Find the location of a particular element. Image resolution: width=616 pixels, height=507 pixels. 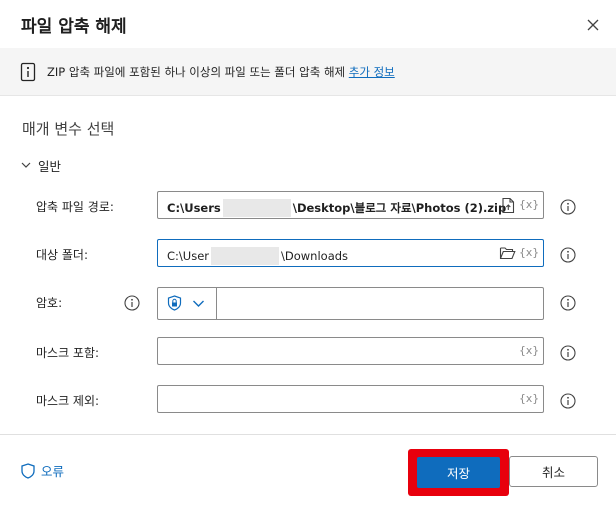

cancel-button: 취소 is located at coordinates (553, 471).